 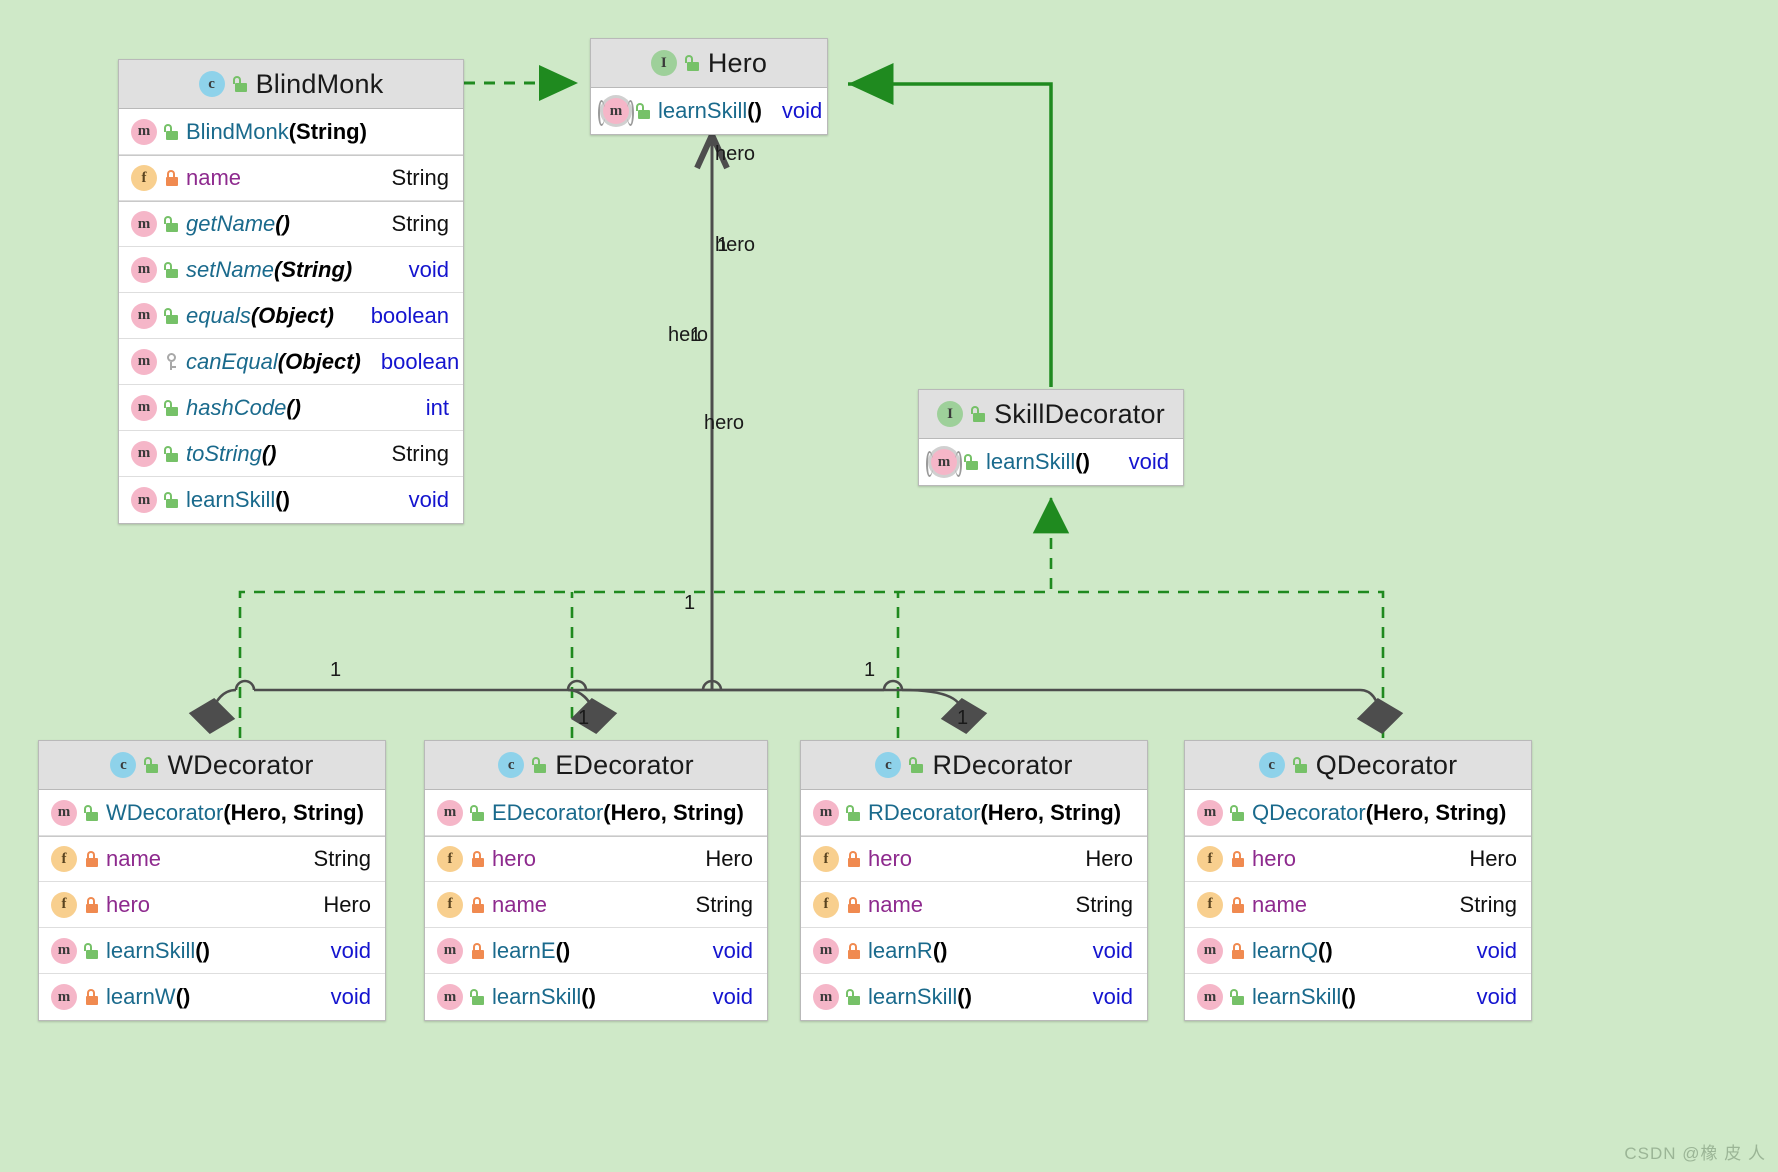 What do you see at coordinates (1358, 813) in the screenshot?
I see `member-row: m QDecorator(Hero, String)` at bounding box center [1358, 813].